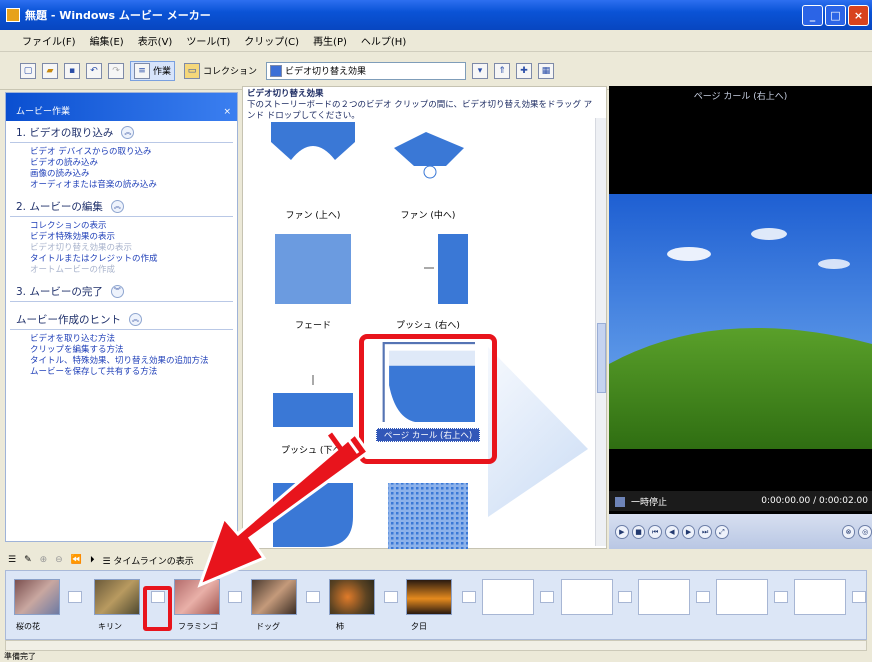 The height and width of the screenshot is (662, 872). I want to click on rewind-icon: ◀, so click(672, 531).